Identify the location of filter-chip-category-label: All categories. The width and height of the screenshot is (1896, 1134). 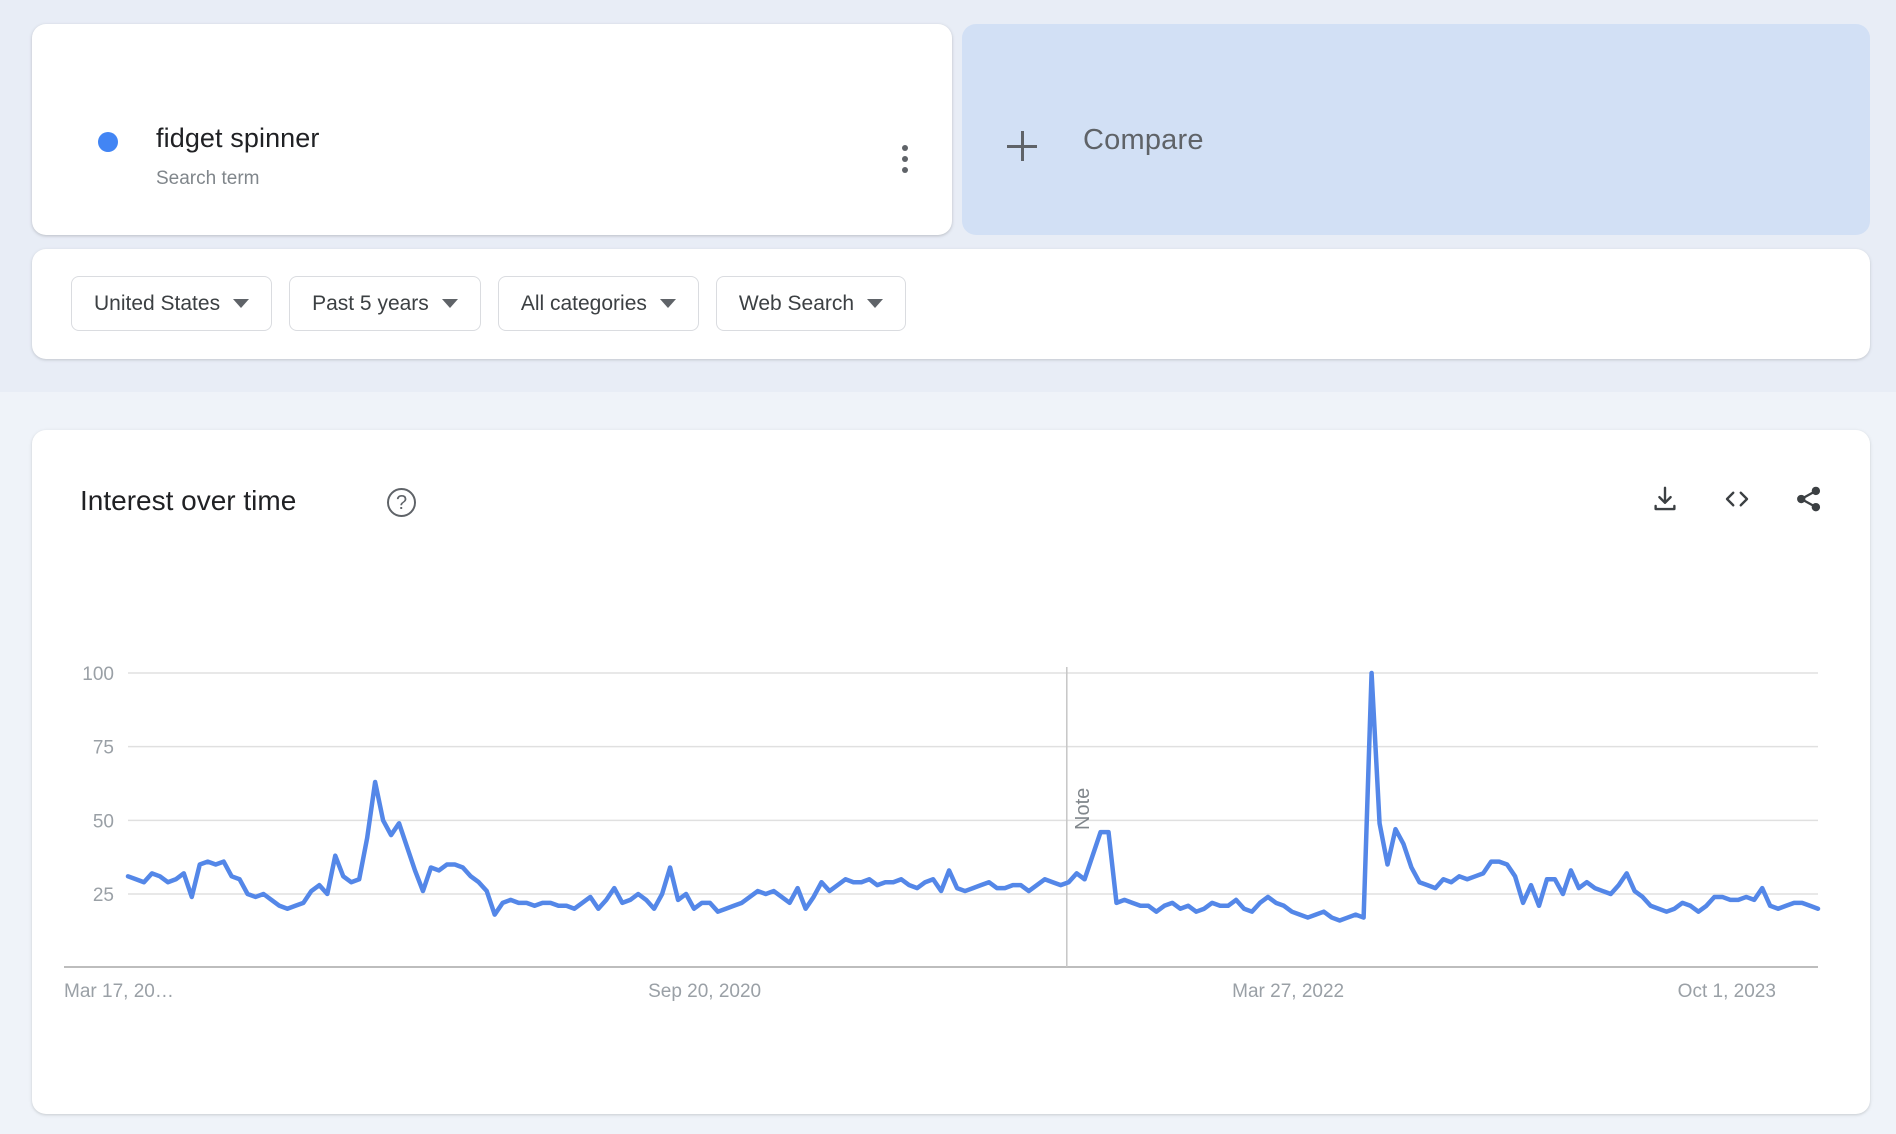
(583, 303).